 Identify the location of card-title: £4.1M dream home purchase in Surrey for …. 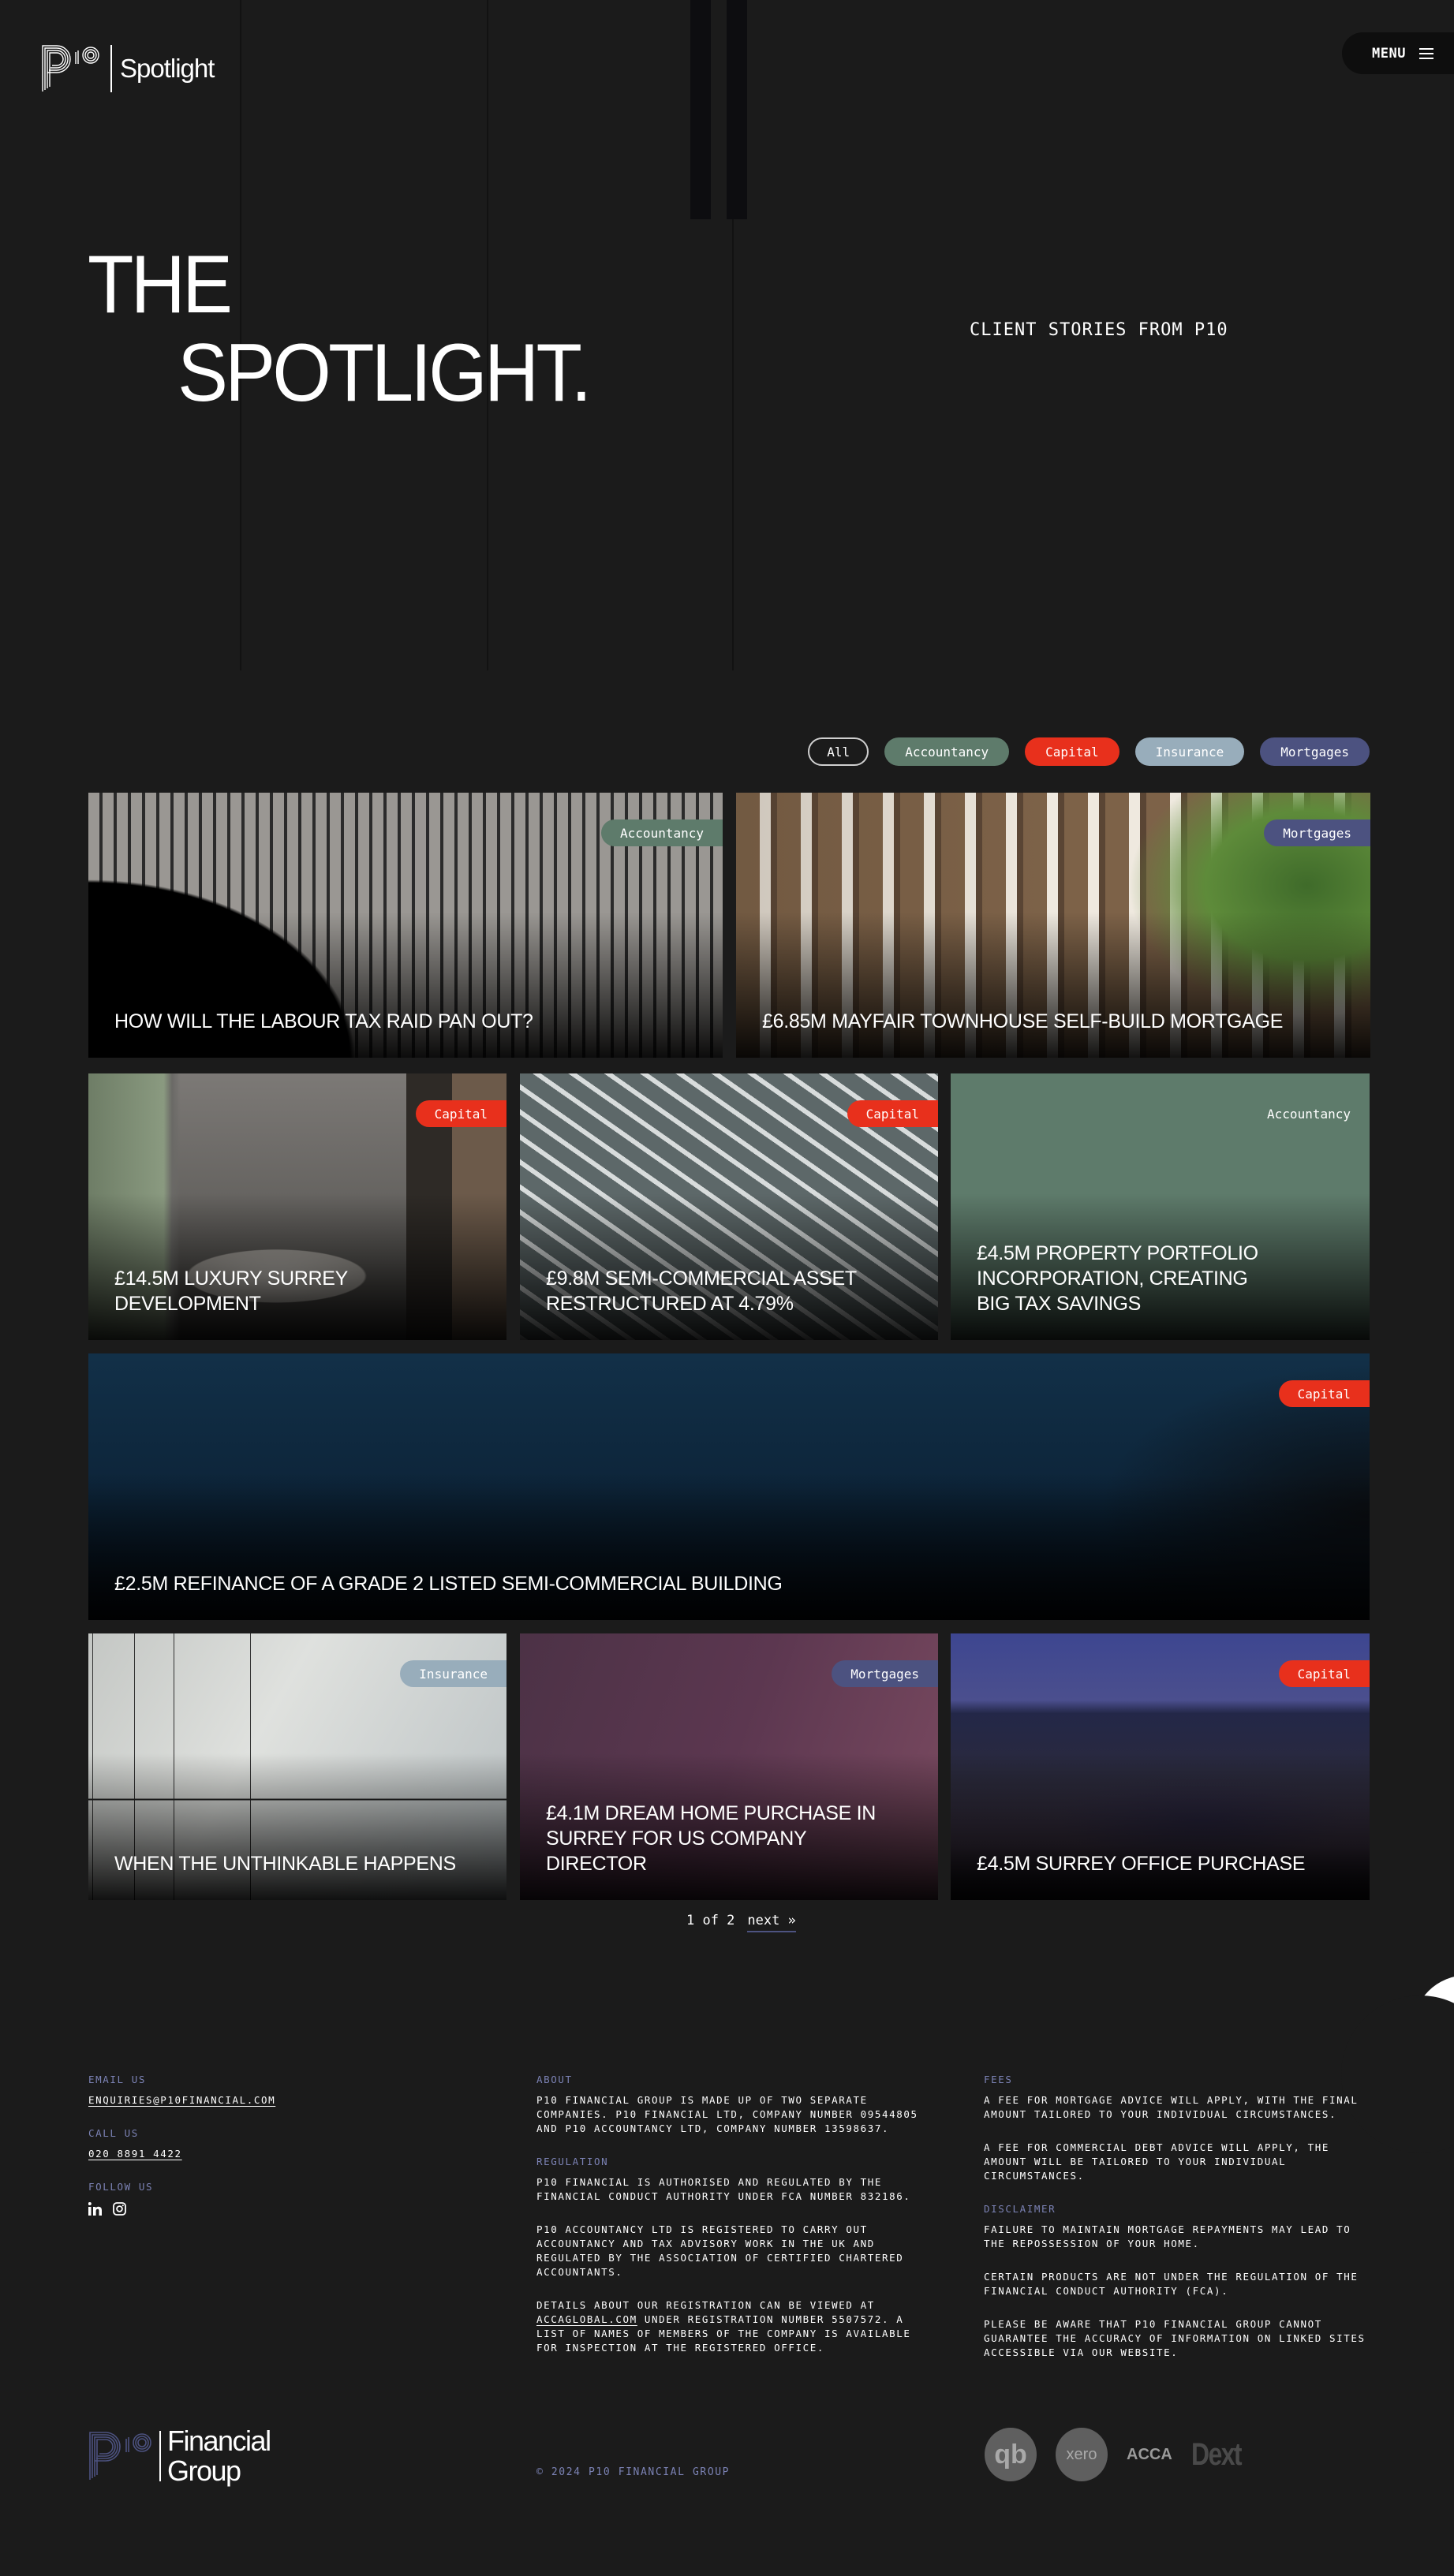
(711, 1838).